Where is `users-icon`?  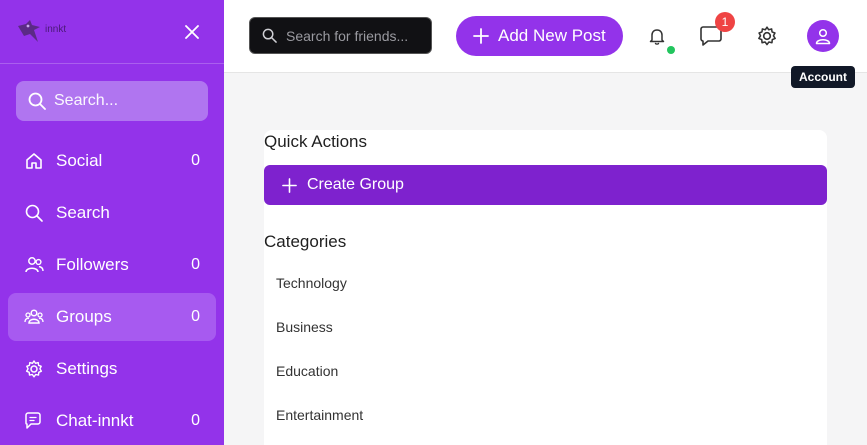 users-icon is located at coordinates (34, 265).